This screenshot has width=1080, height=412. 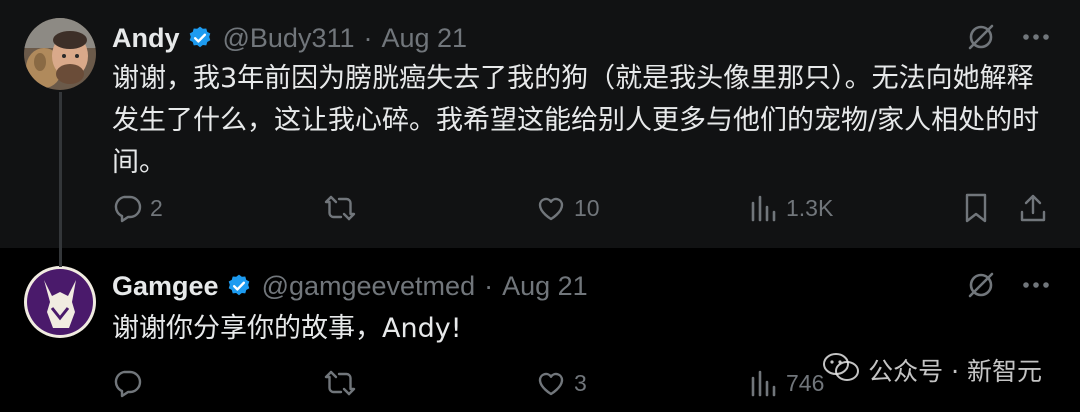 What do you see at coordinates (841, 370) in the screenshot?
I see `wechat-icon` at bounding box center [841, 370].